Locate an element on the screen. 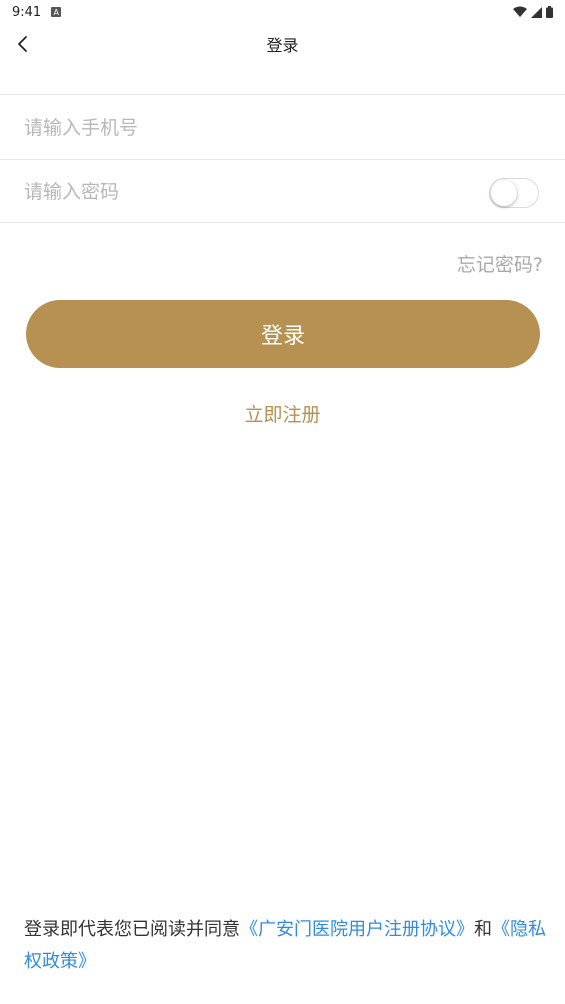  agreement-prefix: 登录即代表您已阅读并同意 is located at coordinates (132, 929).